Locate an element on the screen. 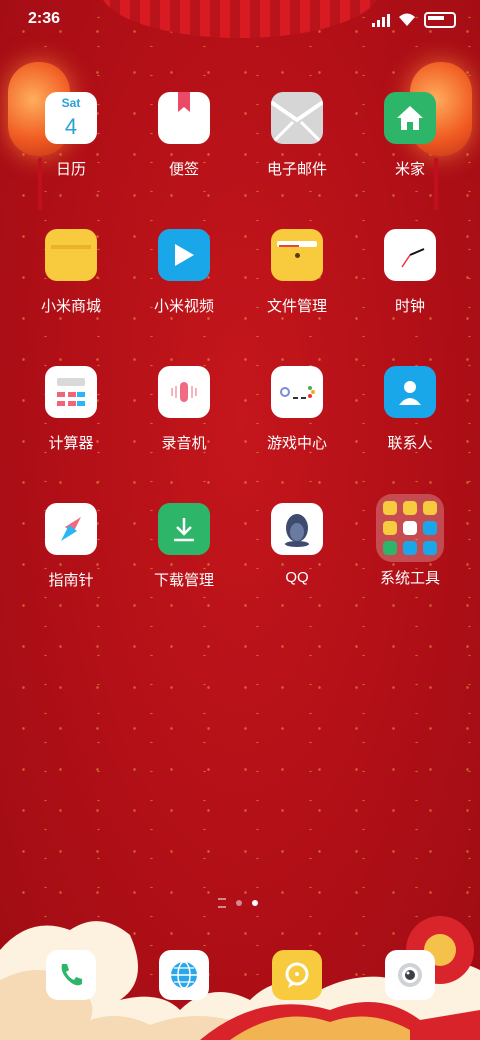 The width and height of the screenshot is (480, 1040). app-game-center: 游戏中心 is located at coordinates (297, 409).